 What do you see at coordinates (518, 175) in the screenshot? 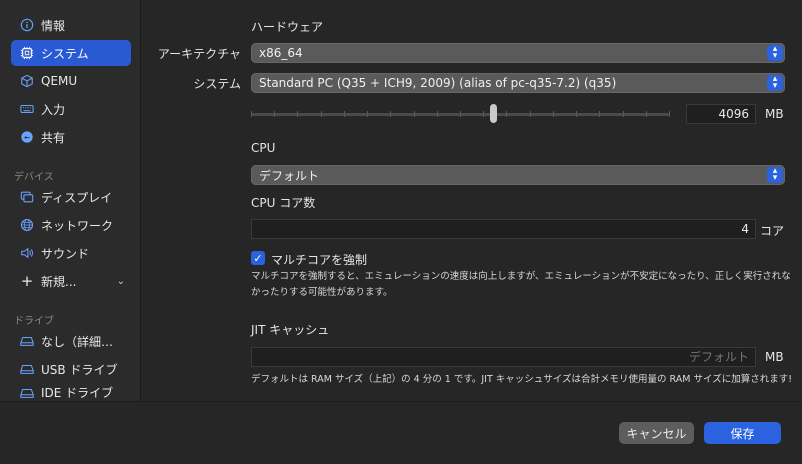
I see `cpu-select: デフォルト ▴ ▾` at bounding box center [518, 175].